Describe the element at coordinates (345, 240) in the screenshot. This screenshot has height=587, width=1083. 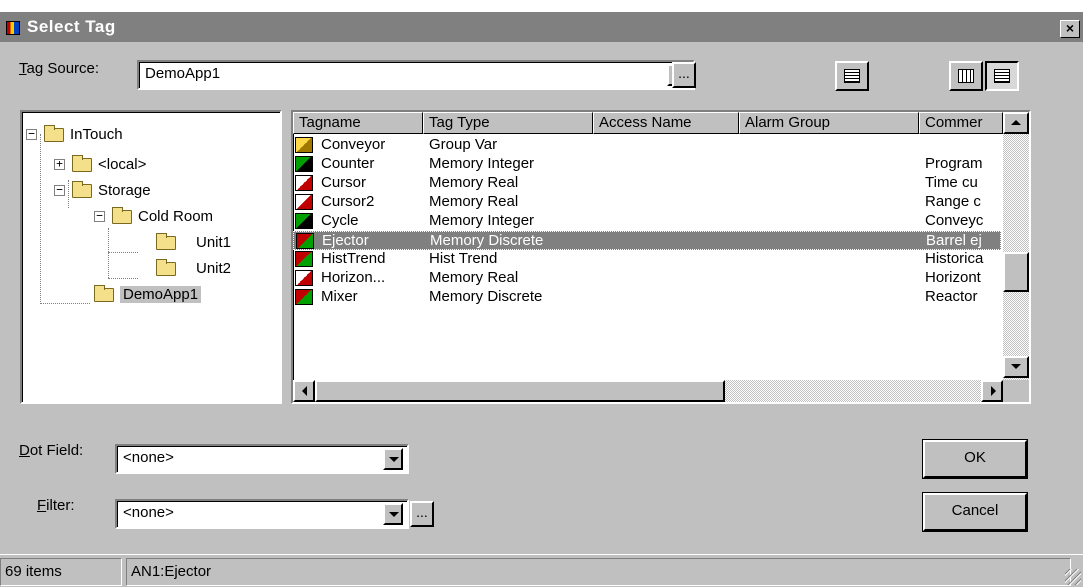
I see `tagname-cell: Ejector` at that location.